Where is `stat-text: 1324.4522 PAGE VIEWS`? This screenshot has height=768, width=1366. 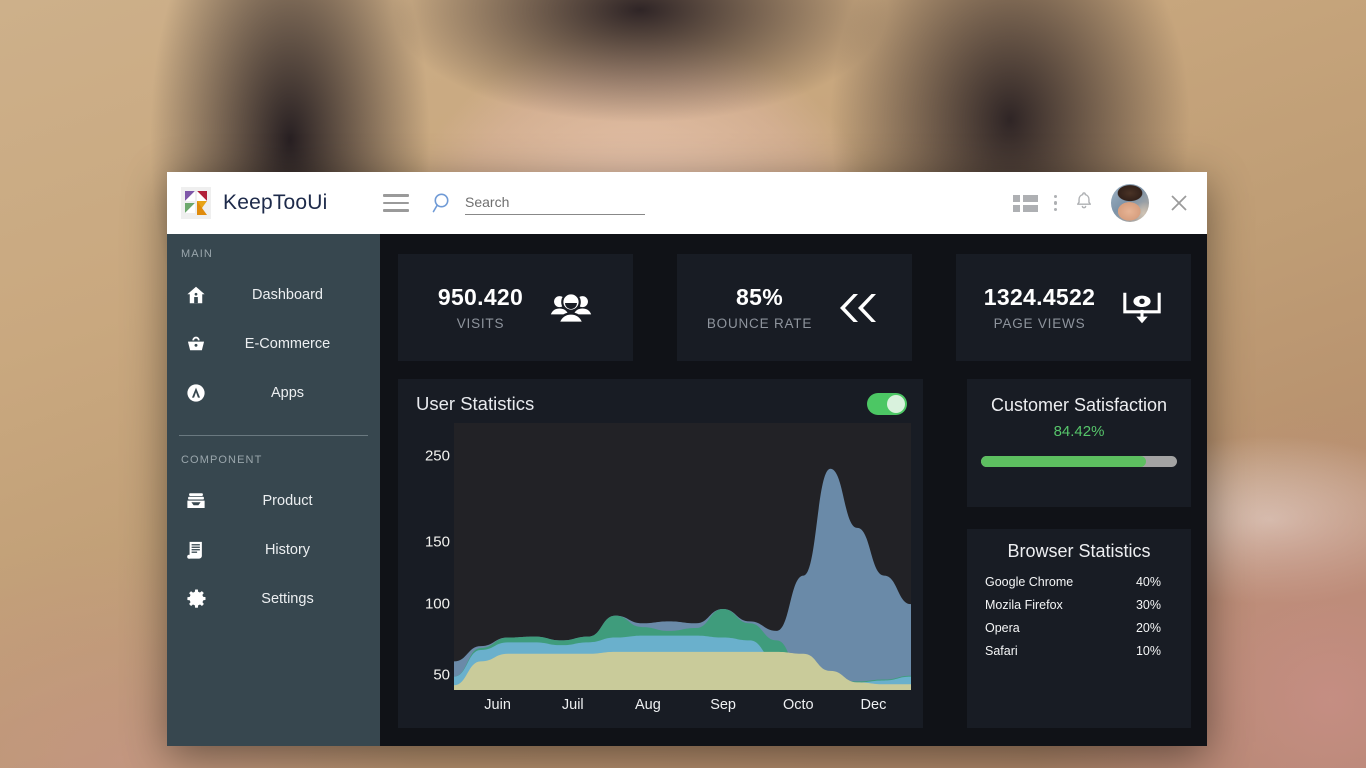
stat-text: 1324.4522 PAGE VIEWS is located at coordinates (1039, 307).